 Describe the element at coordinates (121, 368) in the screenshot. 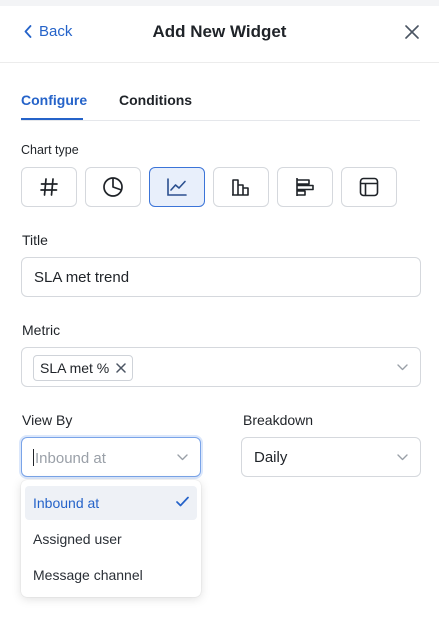

I see `remove-chip-icon` at that location.